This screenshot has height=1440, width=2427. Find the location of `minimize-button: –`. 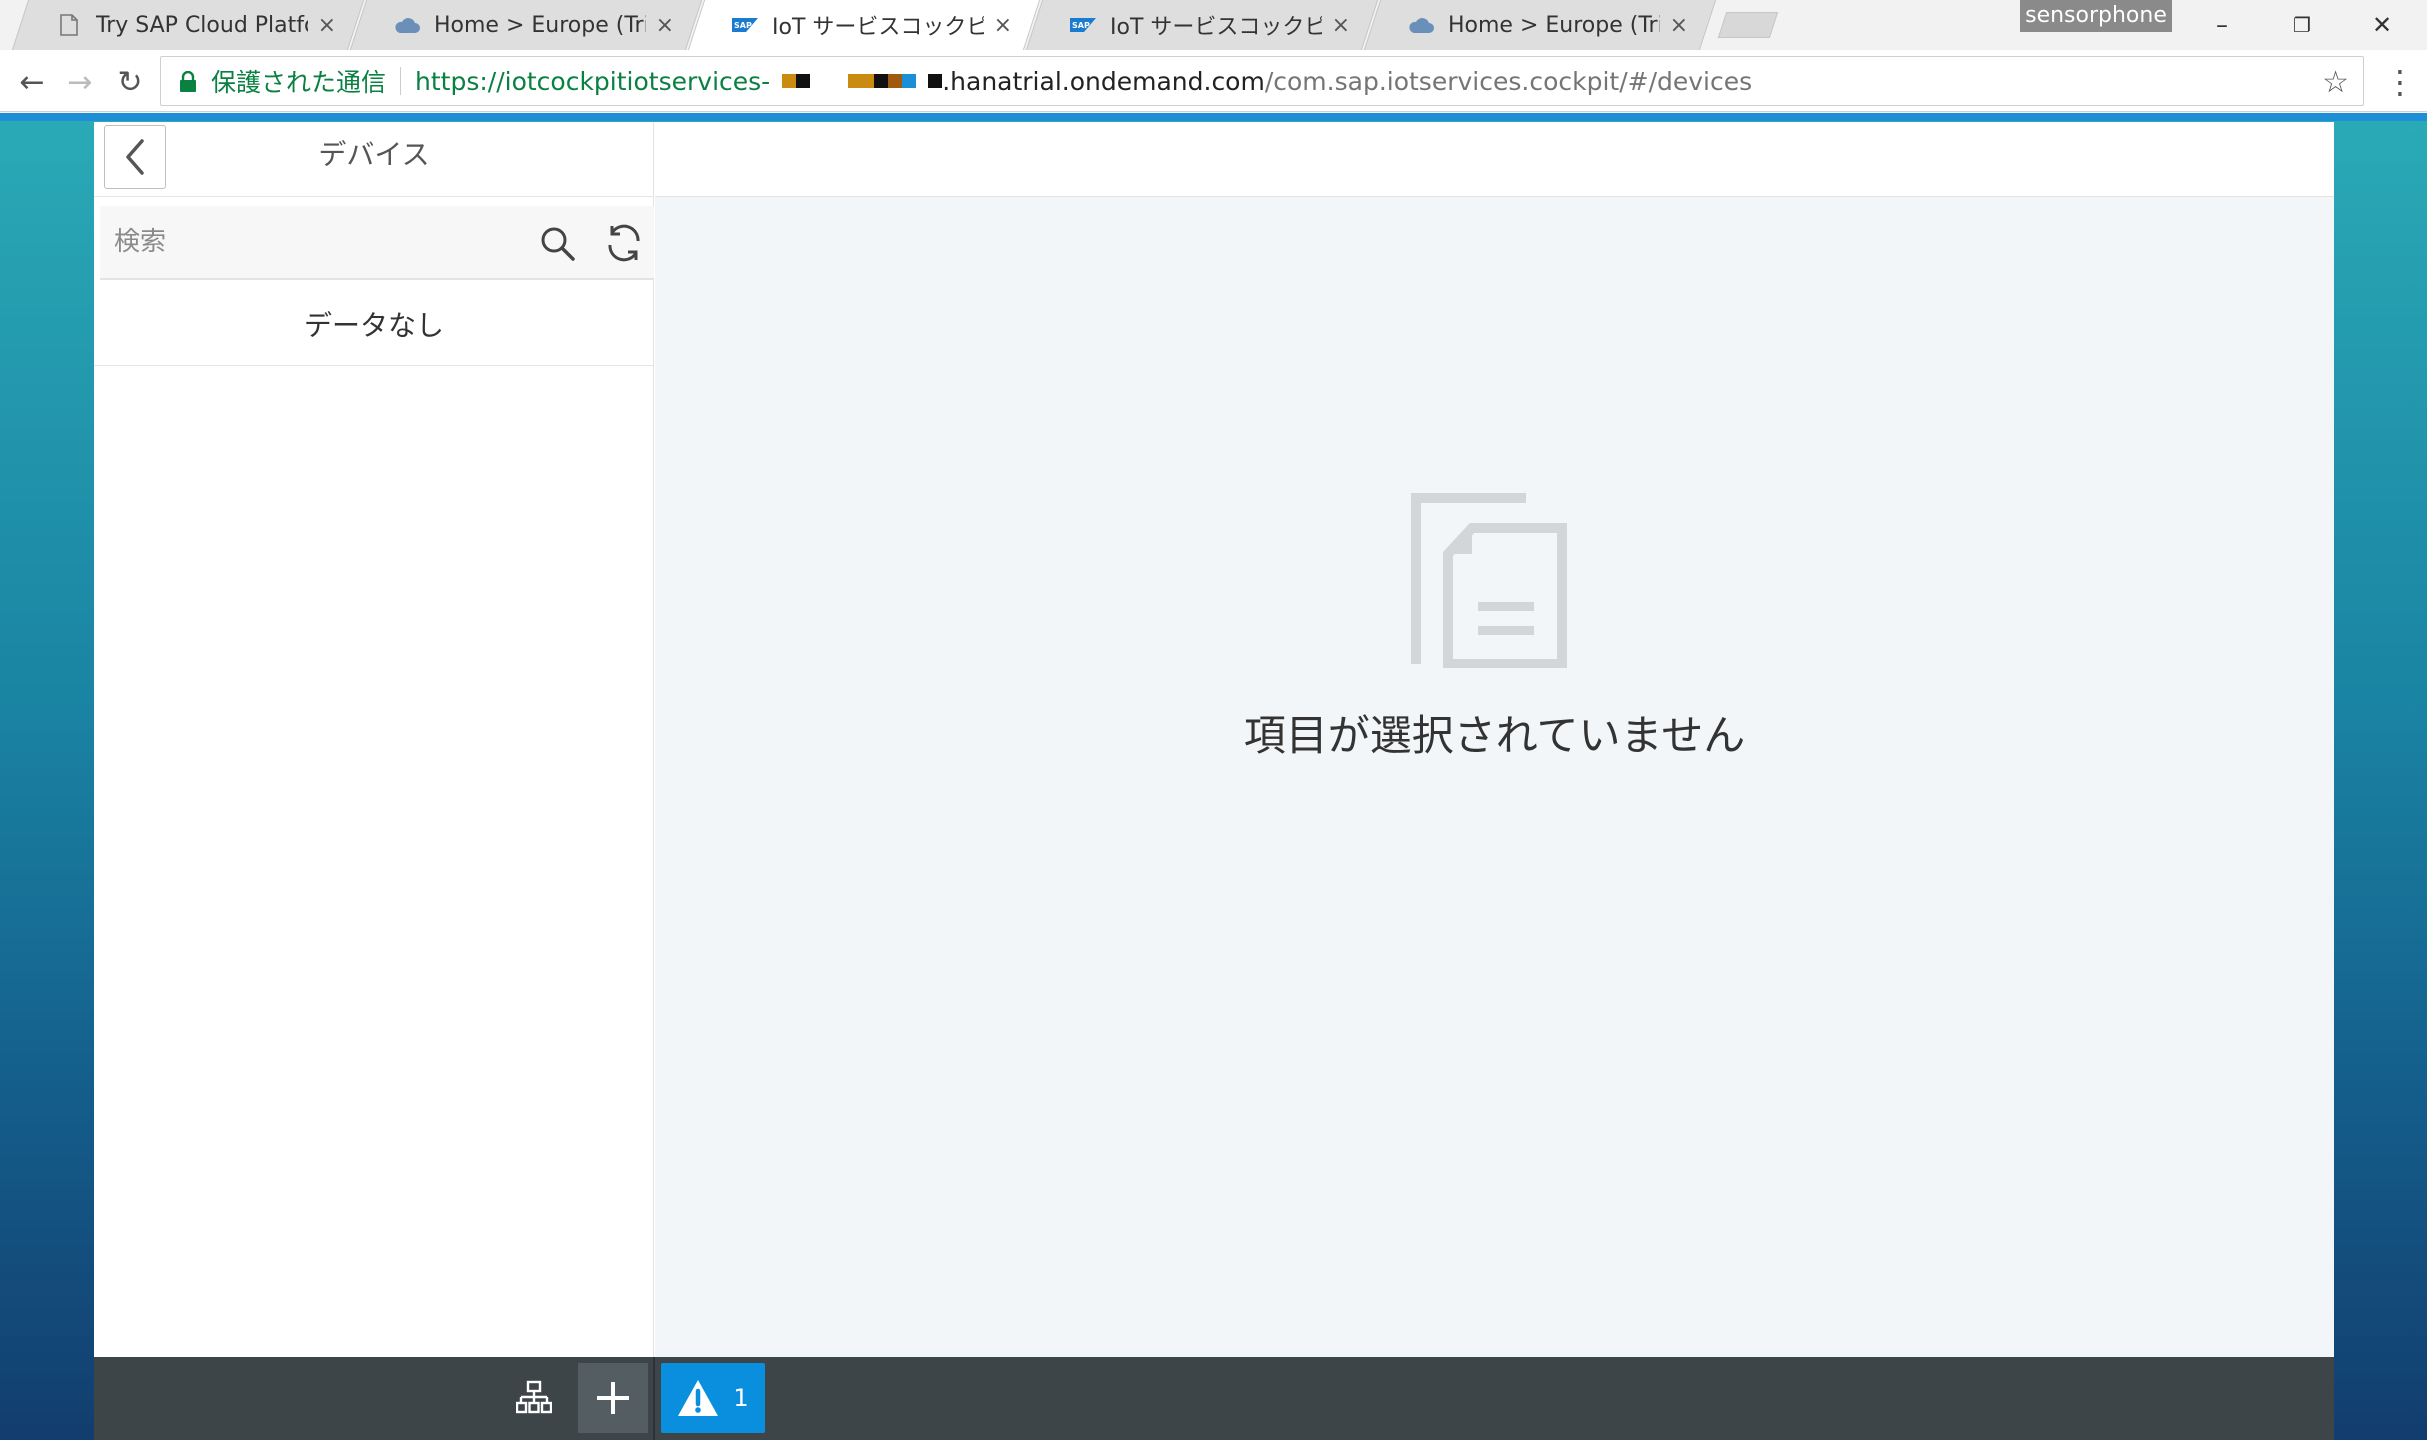

minimize-button: – is located at coordinates (2222, 25).